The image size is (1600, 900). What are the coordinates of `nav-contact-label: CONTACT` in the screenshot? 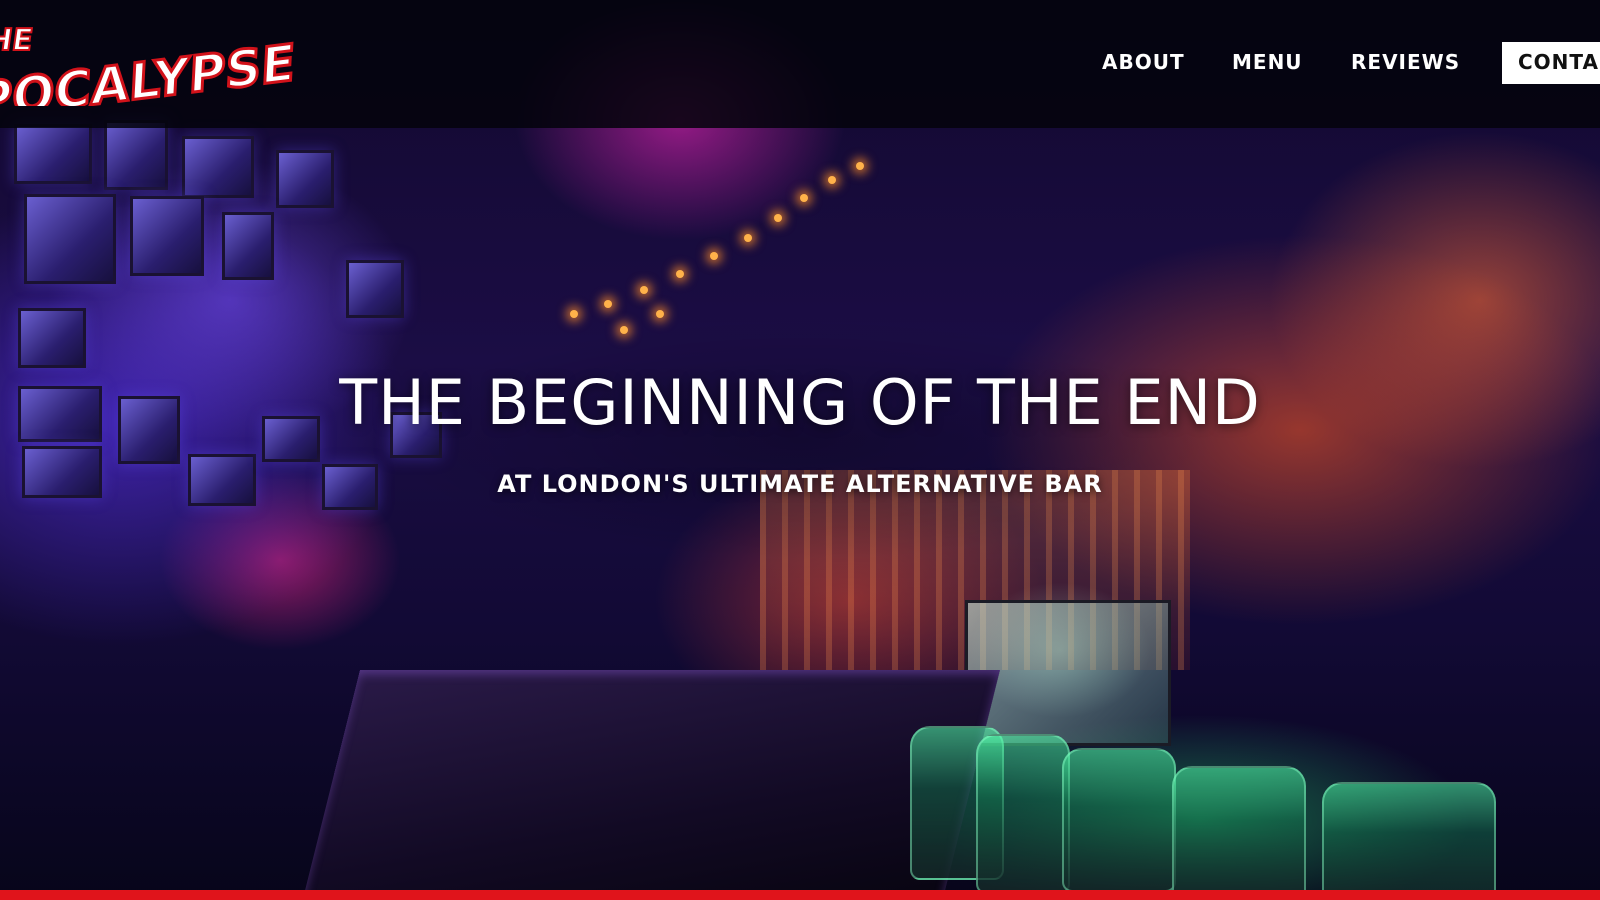 It's located at (1559, 62).